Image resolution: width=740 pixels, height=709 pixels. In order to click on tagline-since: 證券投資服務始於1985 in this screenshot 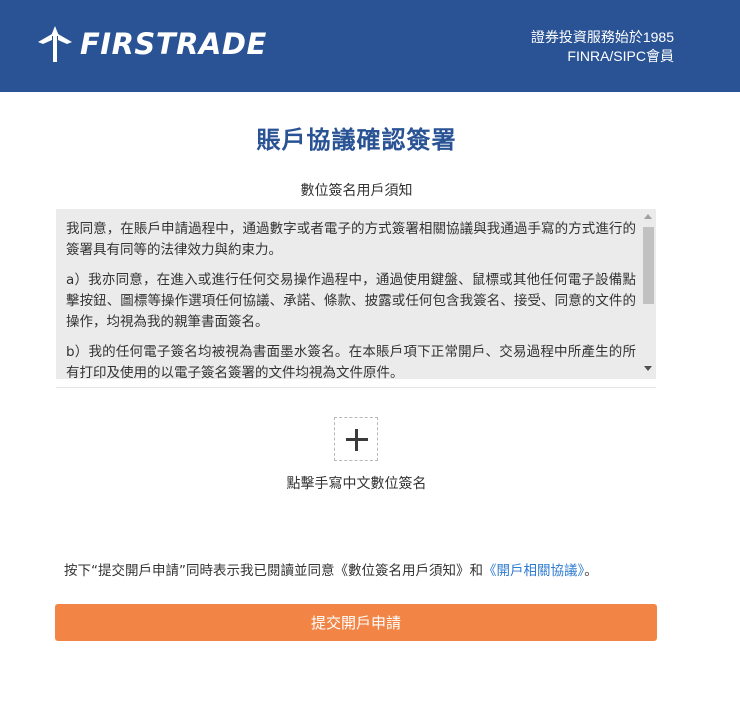, I will do `click(602, 37)`.